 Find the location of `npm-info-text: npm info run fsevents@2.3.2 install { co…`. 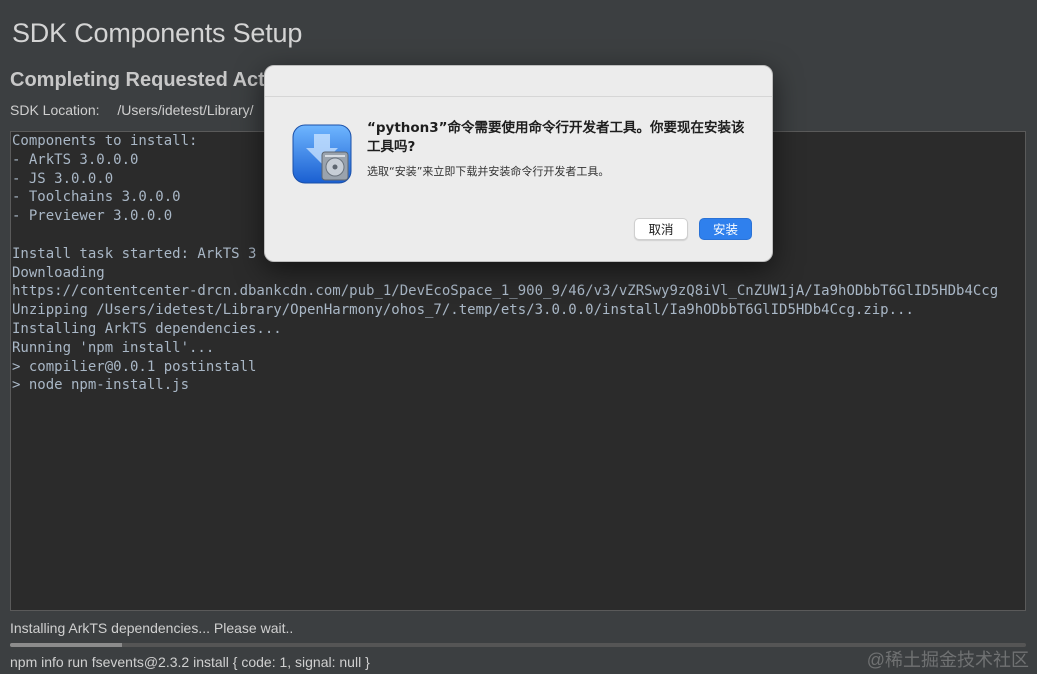

npm-info-text: npm info run fsevents@2.3.2 install { co… is located at coordinates (190, 662).